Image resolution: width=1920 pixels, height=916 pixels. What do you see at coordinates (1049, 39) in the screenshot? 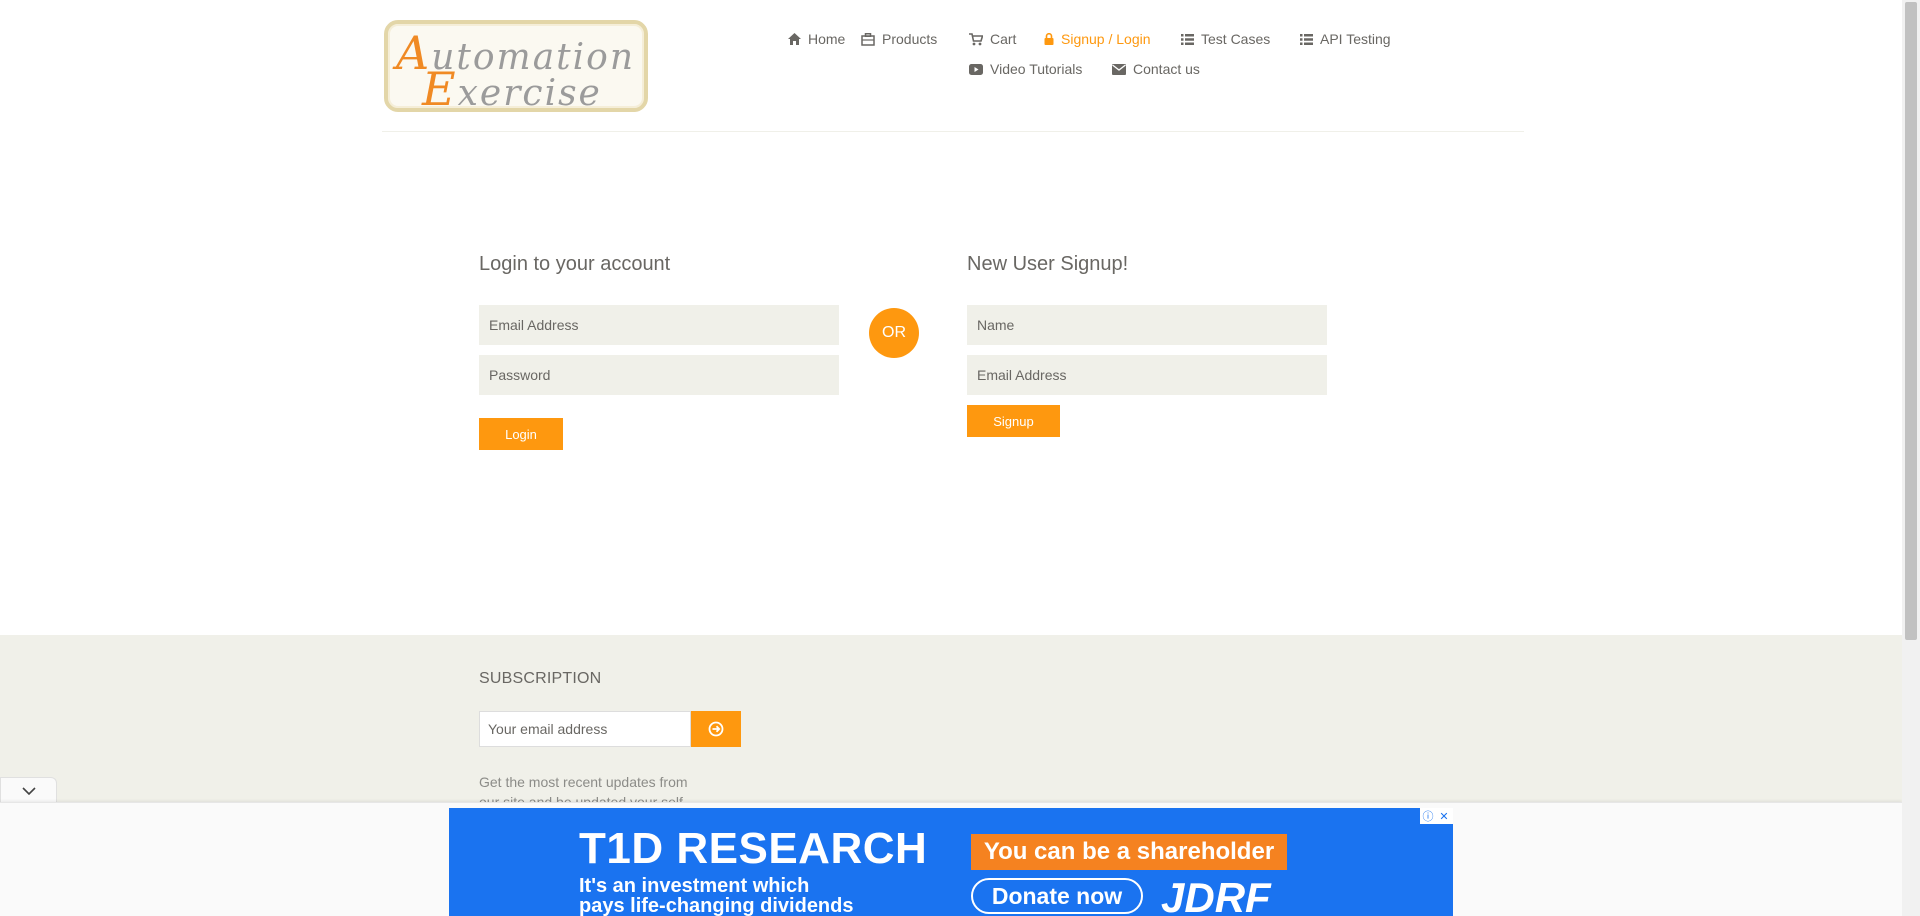
I see `lock-icon` at bounding box center [1049, 39].